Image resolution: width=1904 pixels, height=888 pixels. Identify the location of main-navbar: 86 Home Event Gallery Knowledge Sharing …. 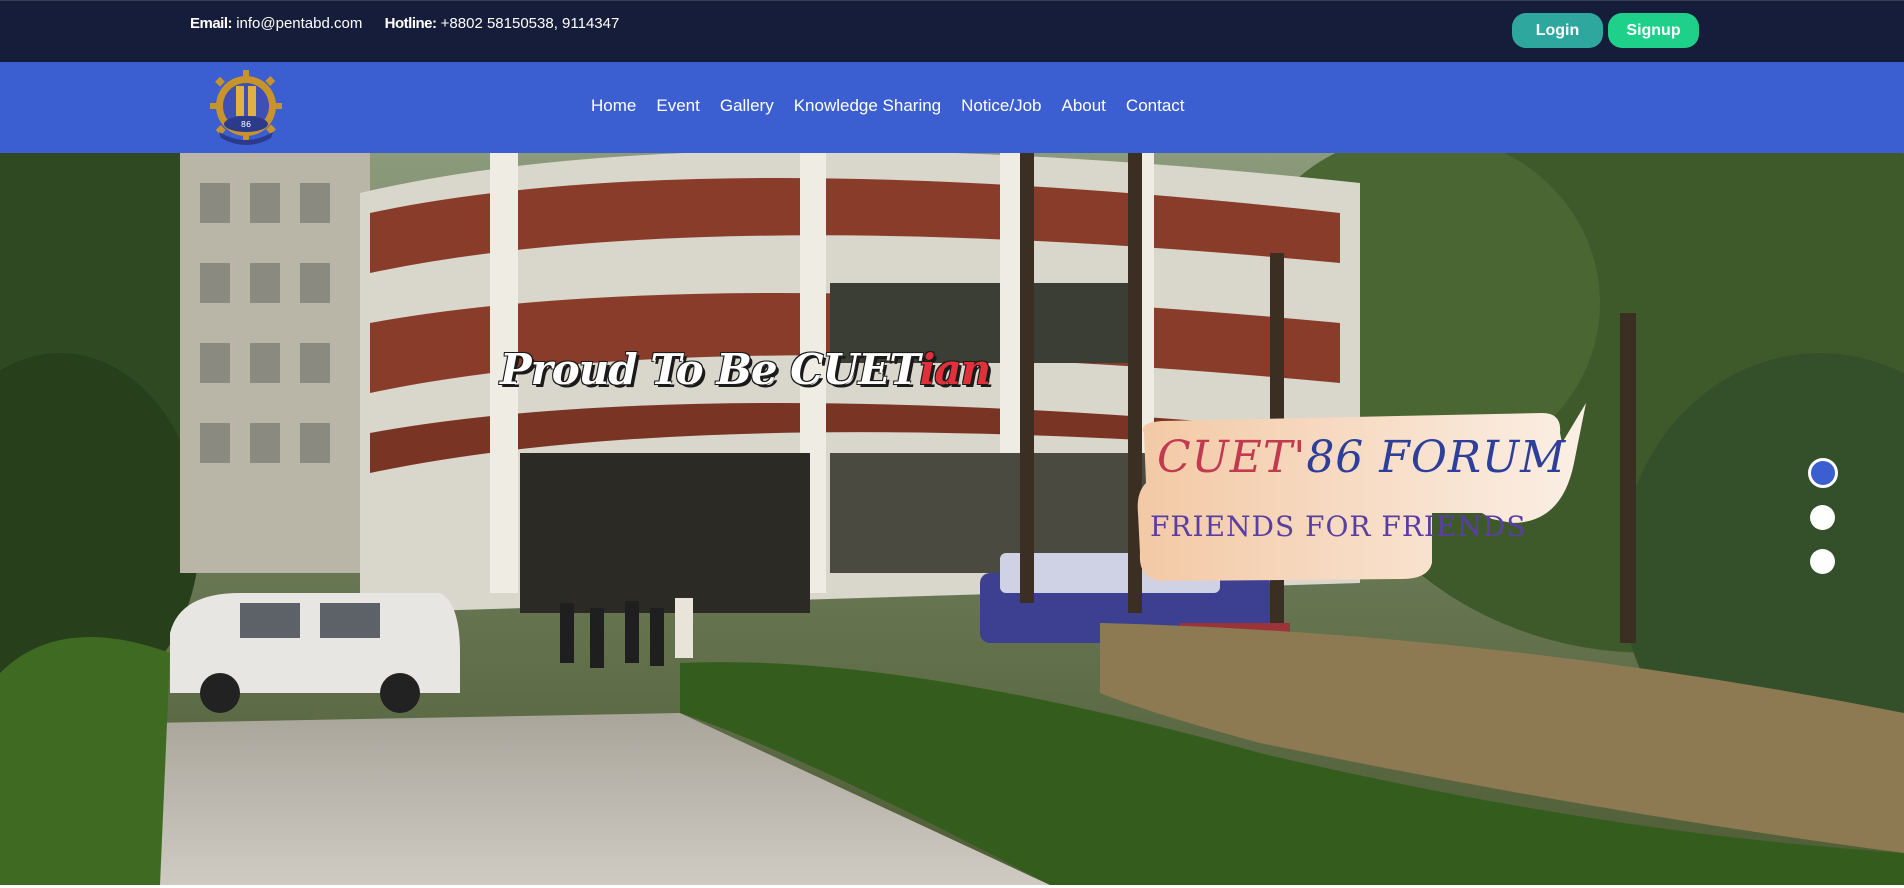
(952, 107).